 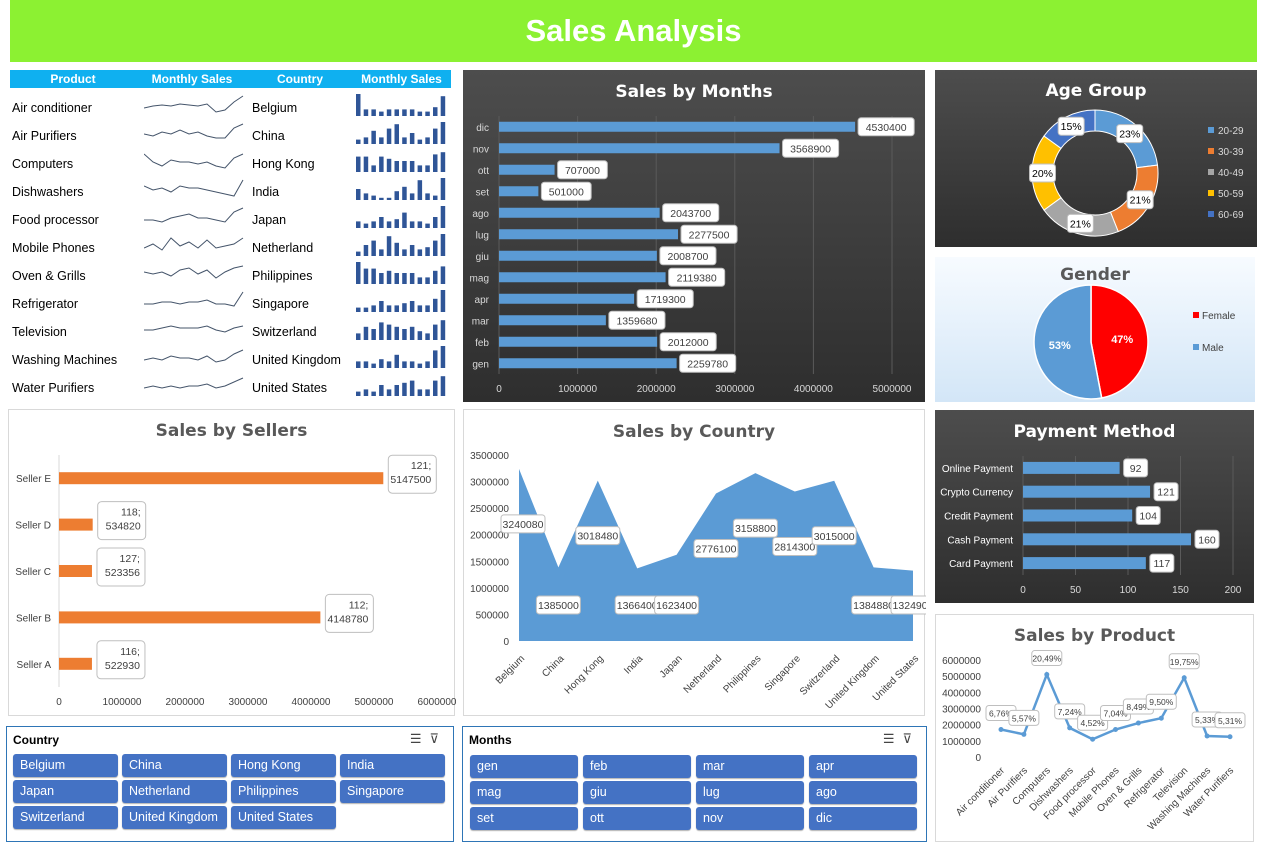 I want to click on months-slicer-item: feb, so click(x=637, y=766).